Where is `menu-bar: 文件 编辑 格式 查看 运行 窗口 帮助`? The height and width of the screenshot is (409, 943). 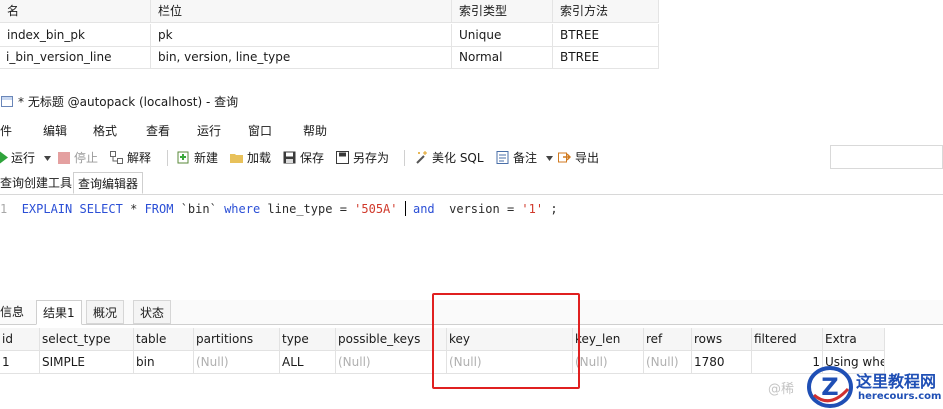
menu-bar: 文件 编辑 格式 查看 运行 窗口 帮助 is located at coordinates (471, 131).